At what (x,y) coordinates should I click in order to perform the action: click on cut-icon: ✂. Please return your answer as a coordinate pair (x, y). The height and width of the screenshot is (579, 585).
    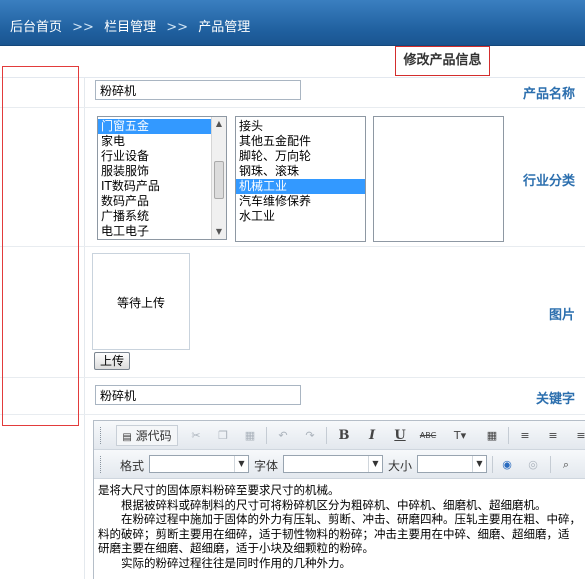
    Looking at the image, I should click on (196, 435).